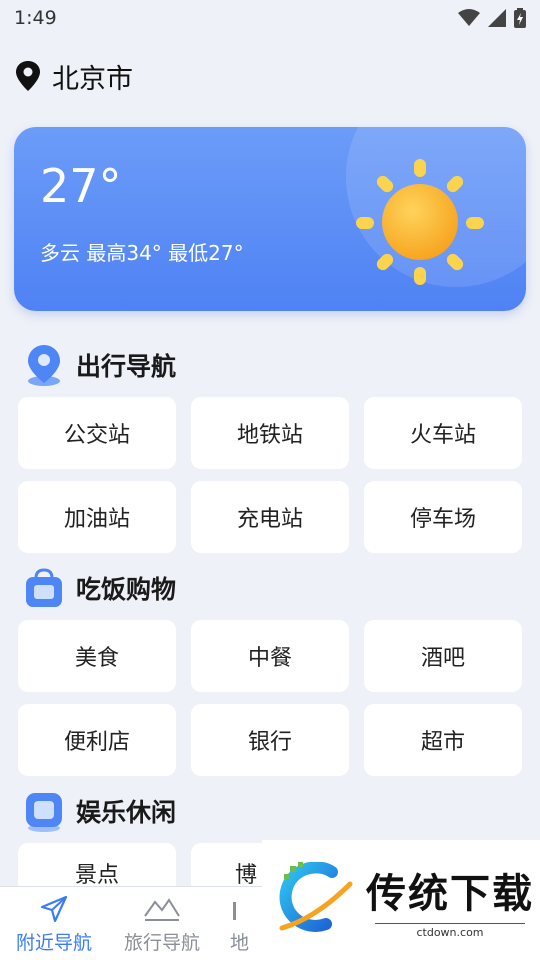 The image size is (540, 960). I want to click on poi-button-supermarket: 超市, so click(443, 740).